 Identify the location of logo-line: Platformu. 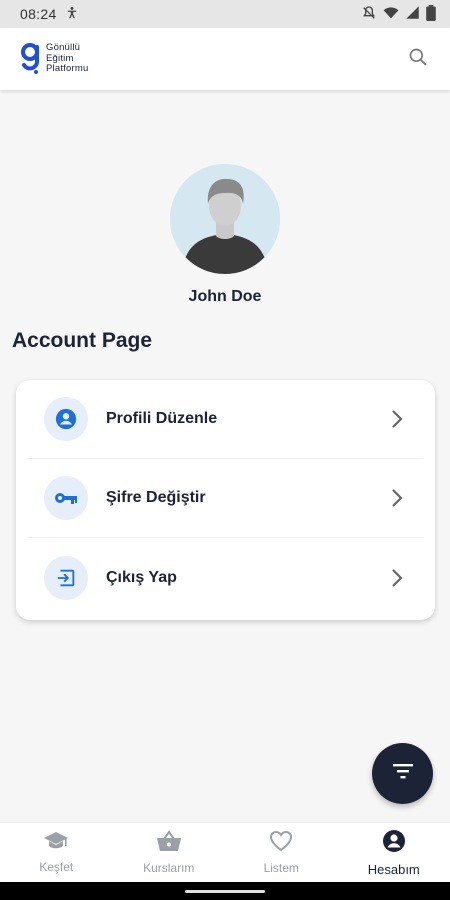
(67, 69).